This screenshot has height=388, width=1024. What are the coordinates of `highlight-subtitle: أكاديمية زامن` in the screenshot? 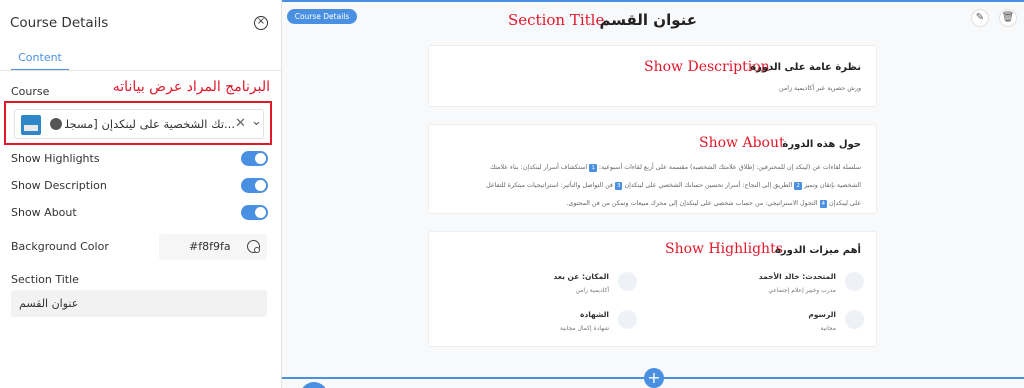 It's located at (592, 290).